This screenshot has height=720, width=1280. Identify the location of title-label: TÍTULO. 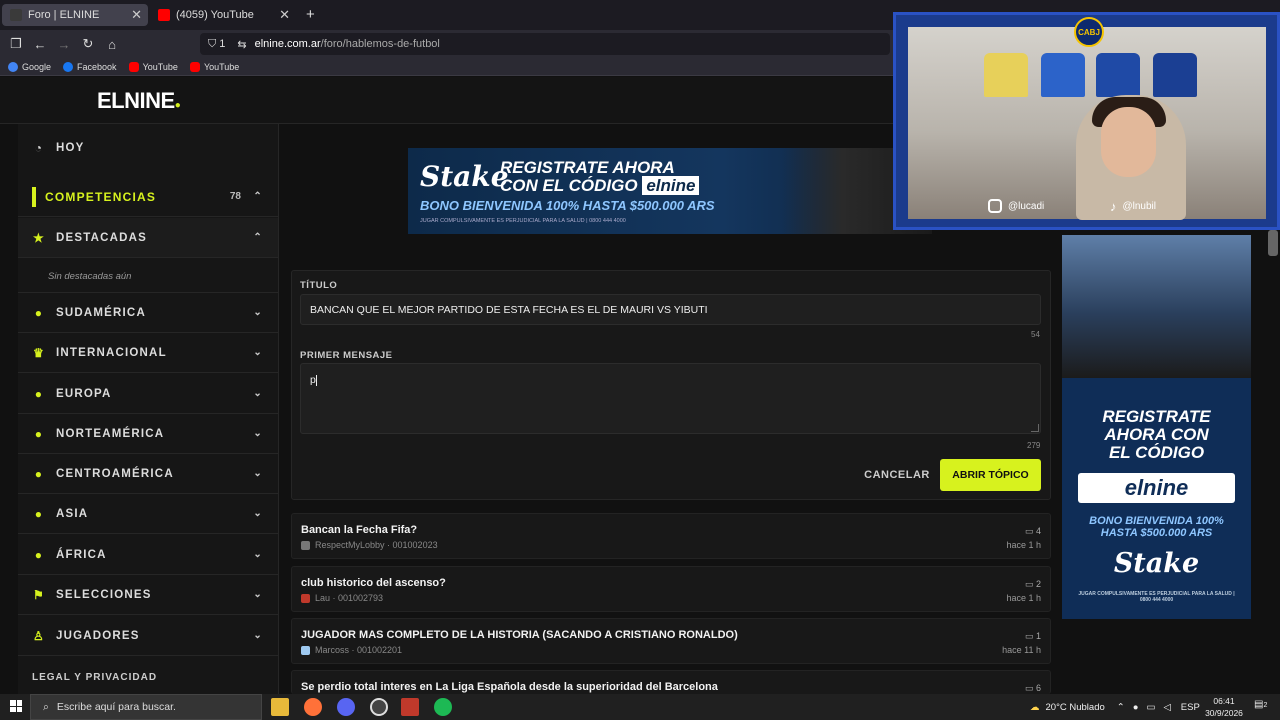
(319, 285).